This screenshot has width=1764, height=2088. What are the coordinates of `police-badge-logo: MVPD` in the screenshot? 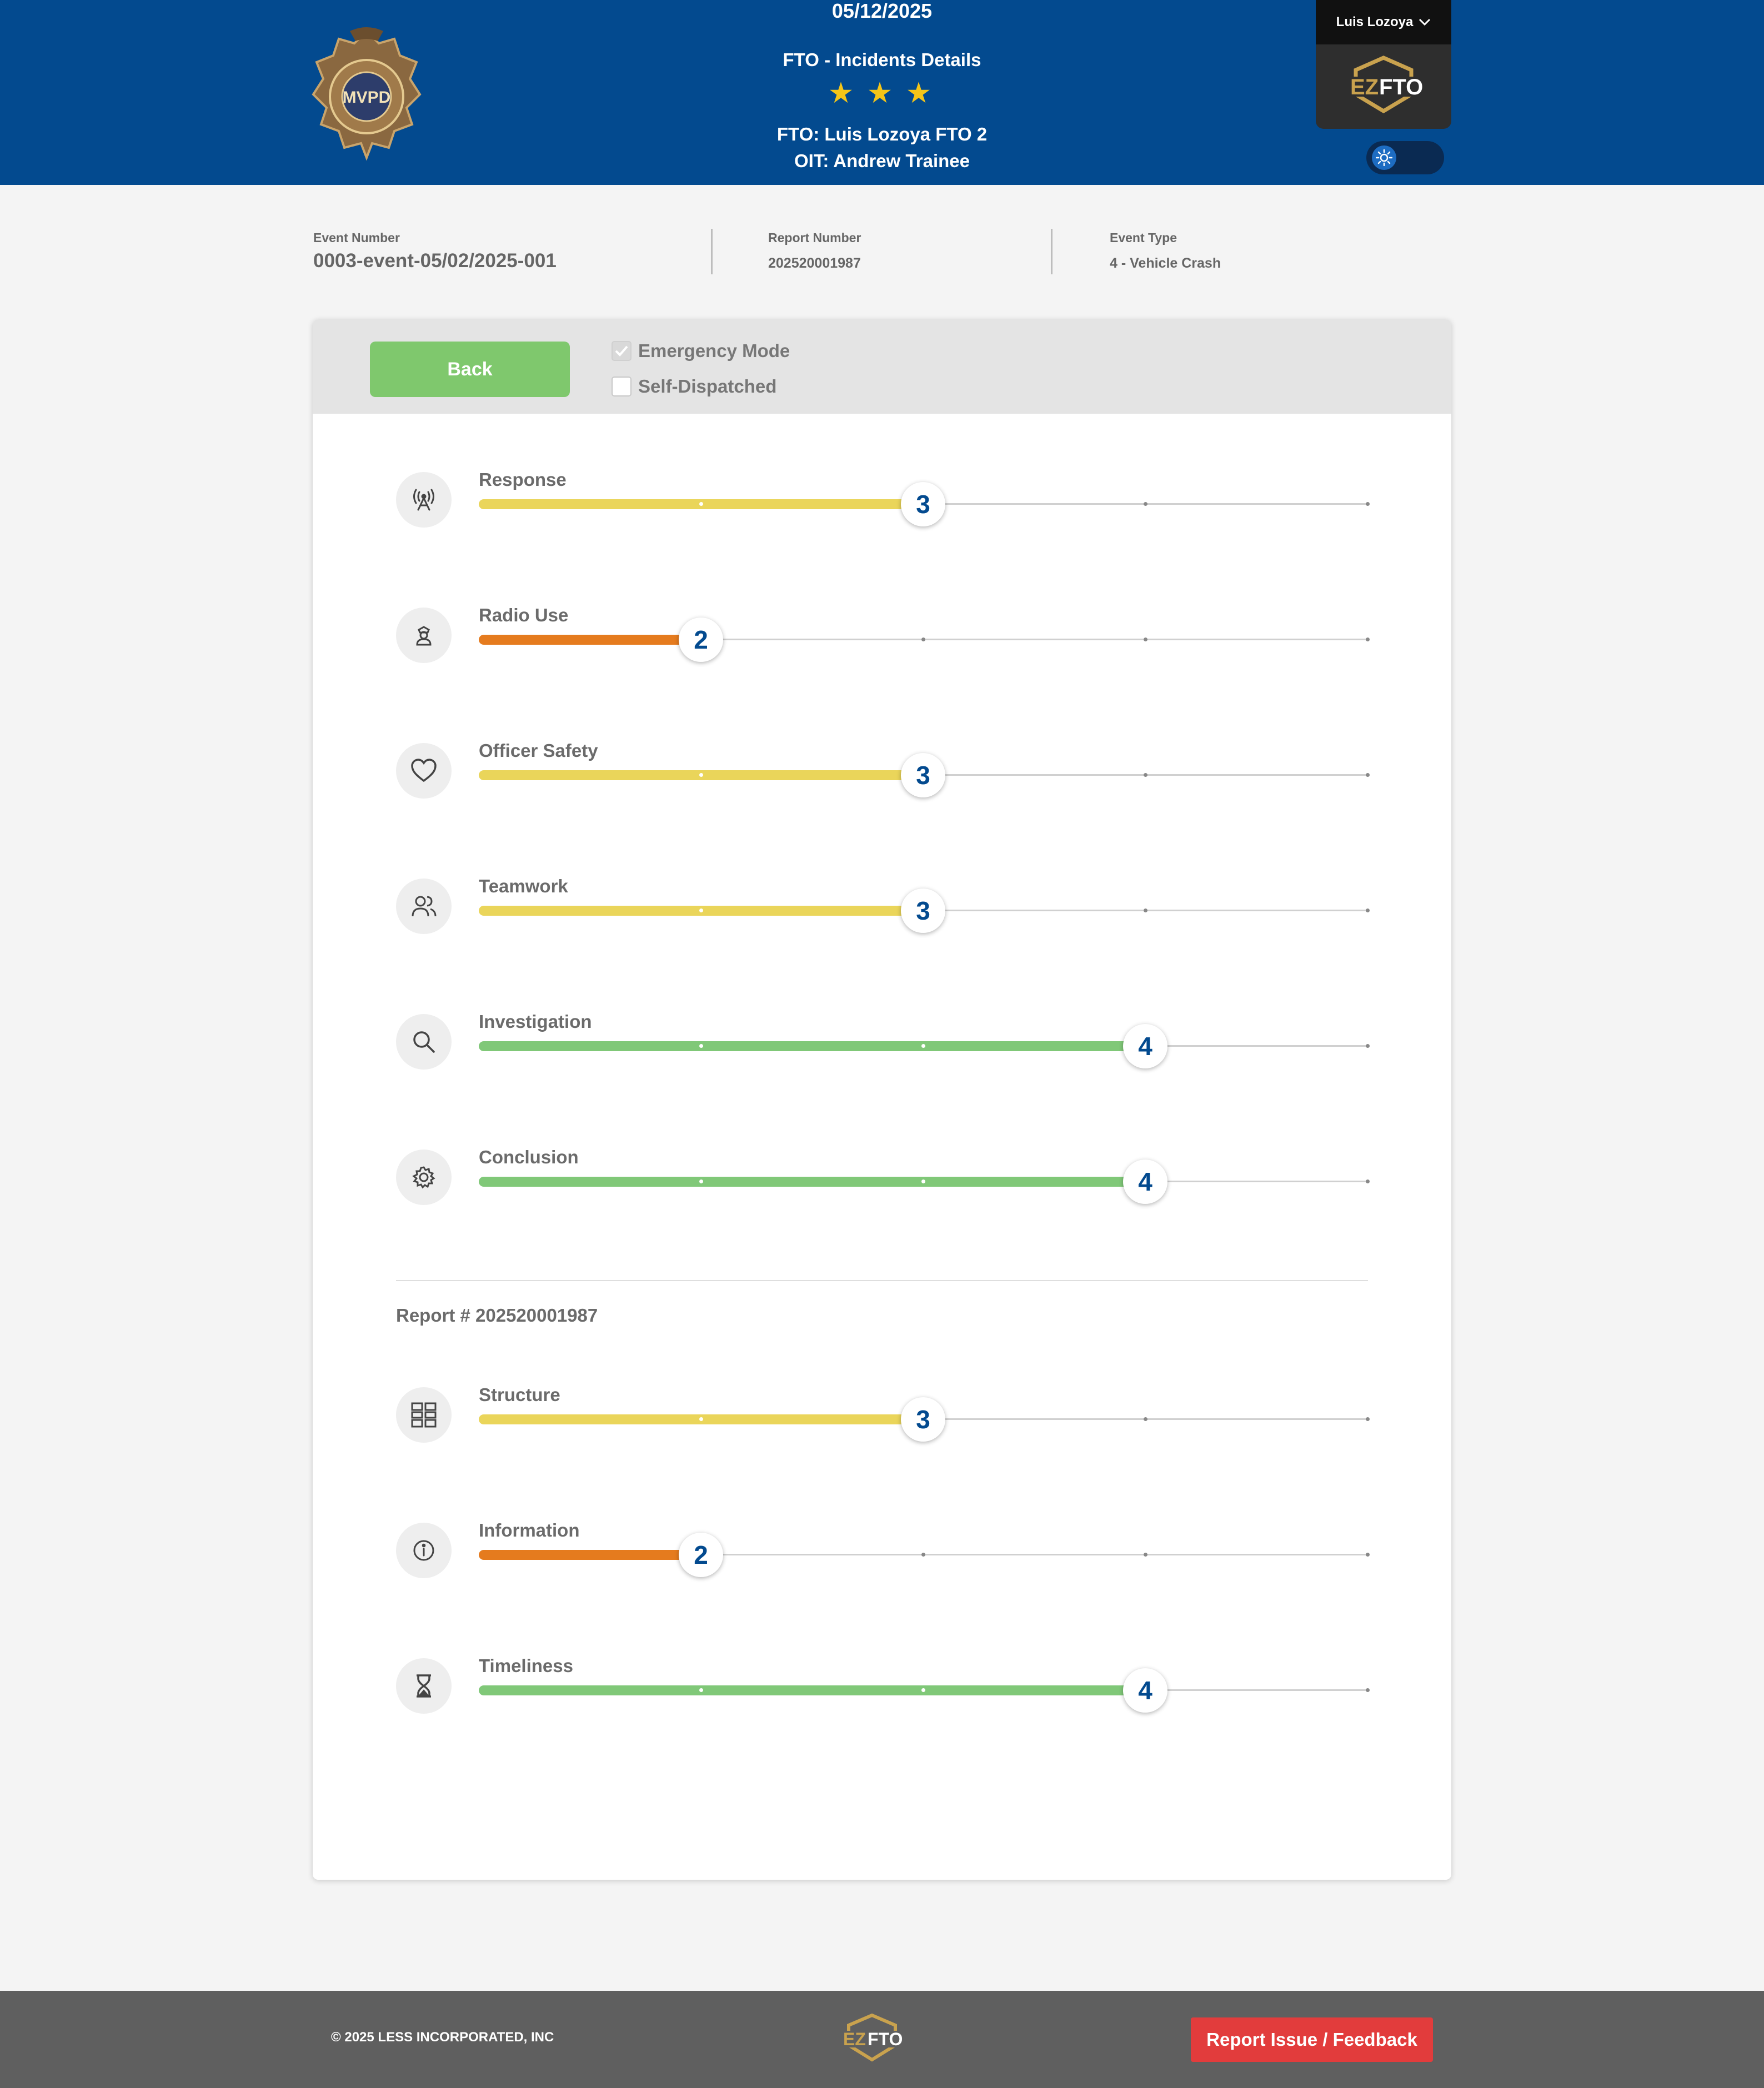 It's located at (367, 94).